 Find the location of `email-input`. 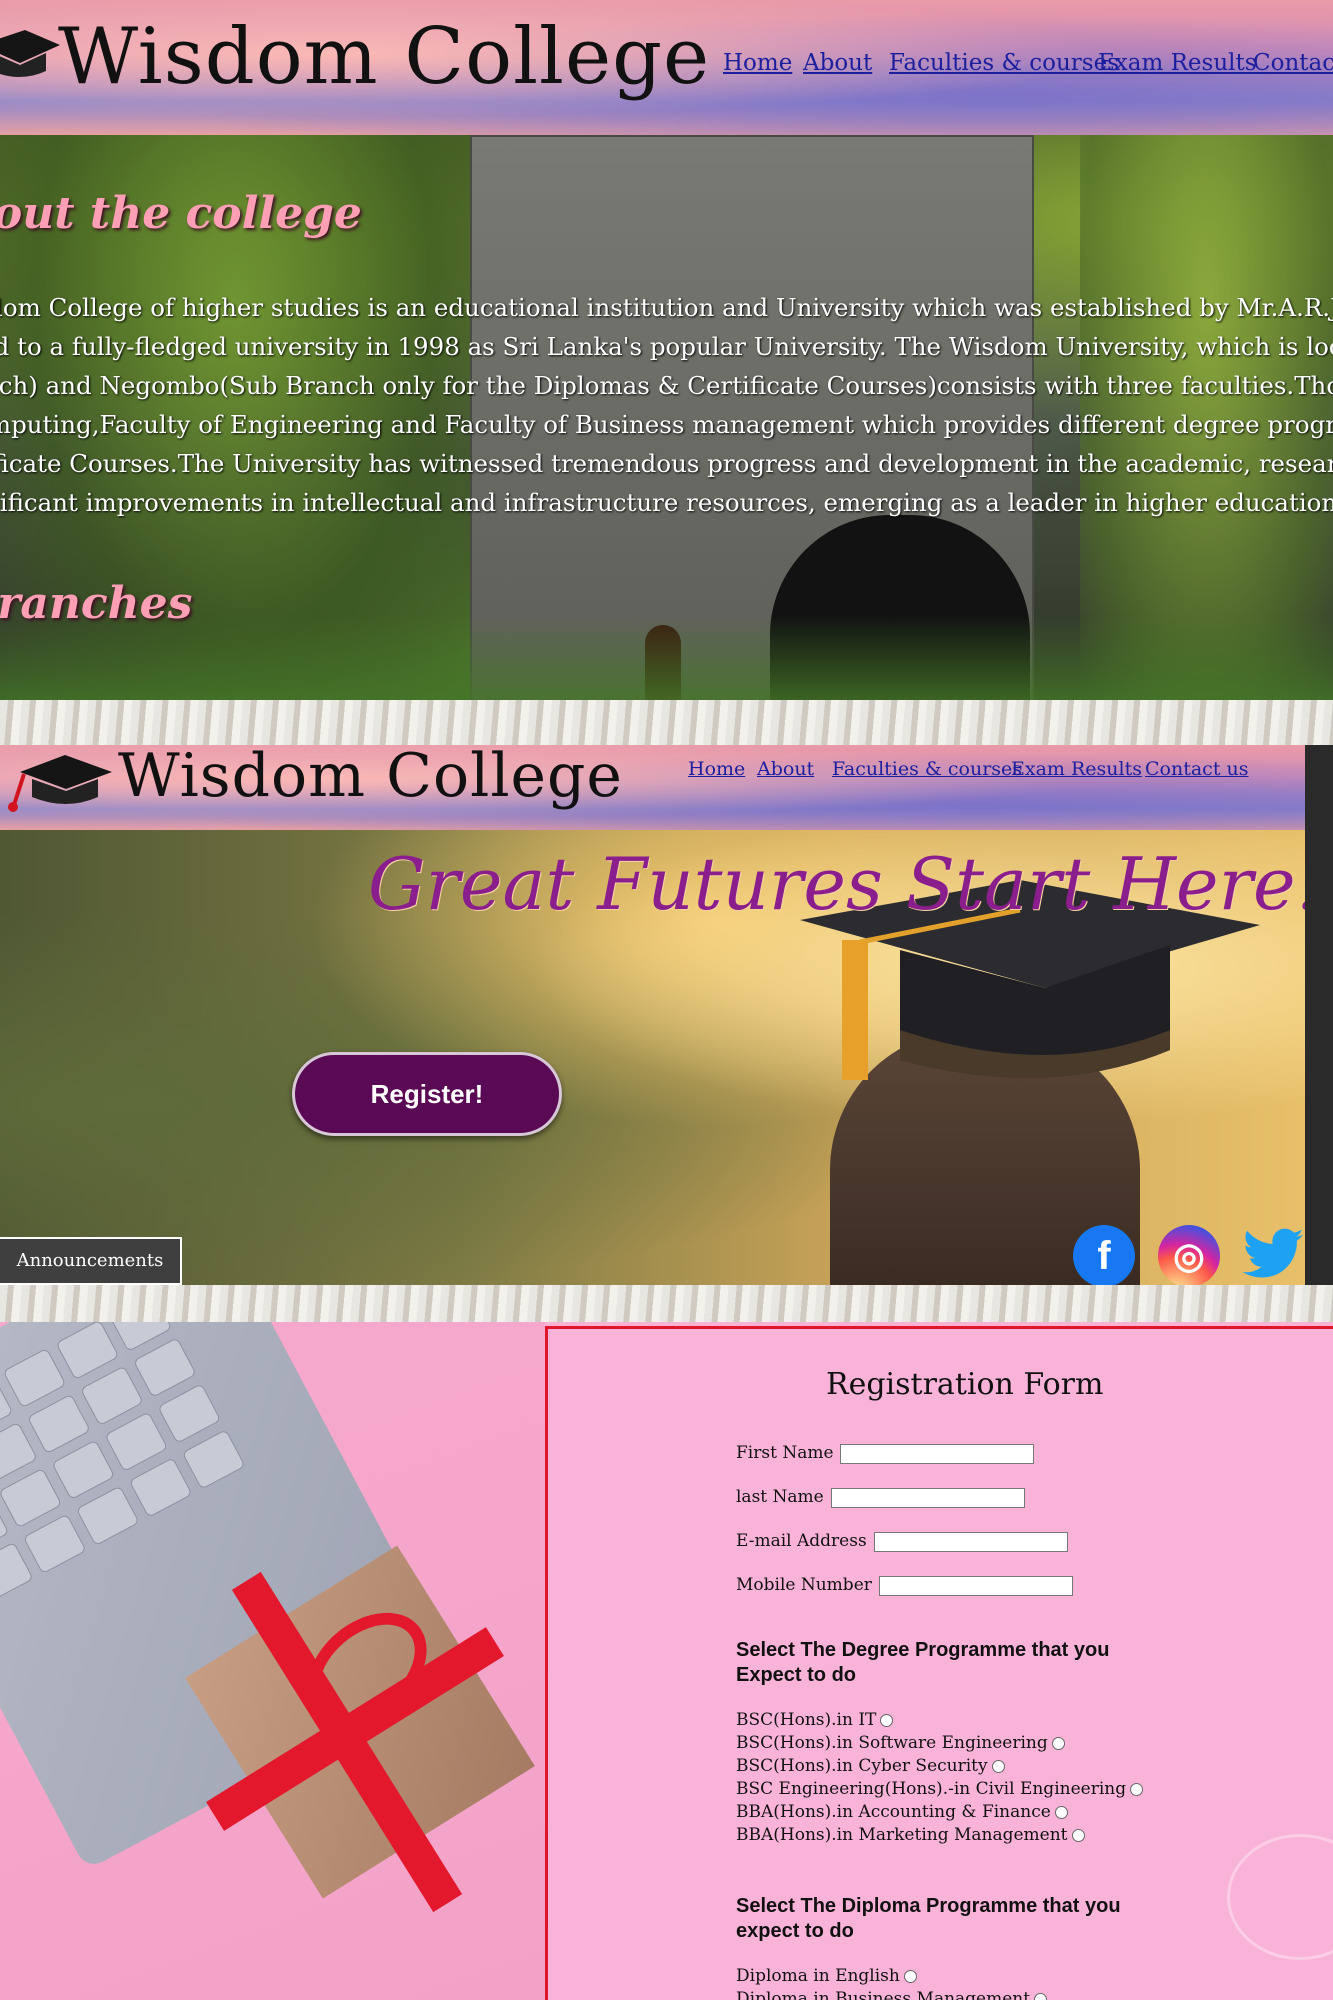

email-input is located at coordinates (971, 1542).